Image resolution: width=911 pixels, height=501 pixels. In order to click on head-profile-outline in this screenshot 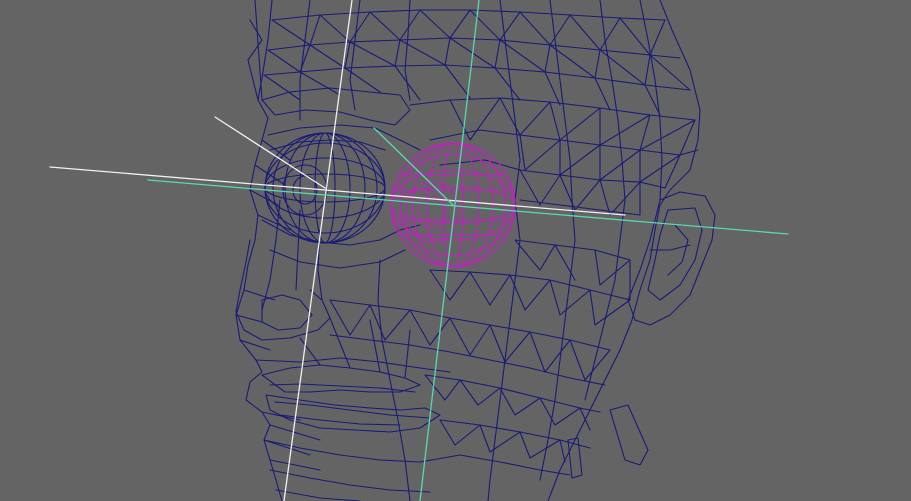, I will do `click(259, 250)`.